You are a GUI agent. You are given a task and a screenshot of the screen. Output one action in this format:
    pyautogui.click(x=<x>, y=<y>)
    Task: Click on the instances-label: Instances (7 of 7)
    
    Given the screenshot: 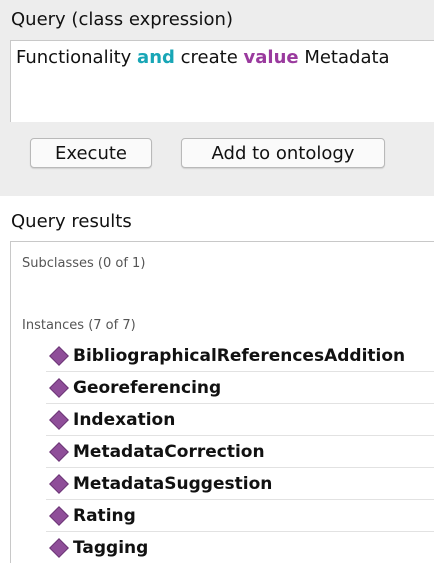 What is the action you would take?
    pyautogui.click(x=79, y=325)
    